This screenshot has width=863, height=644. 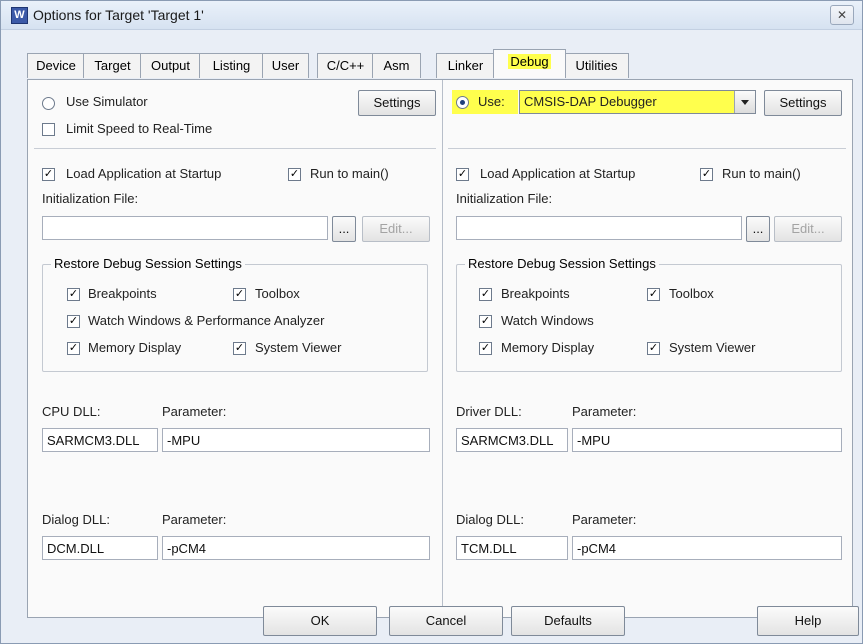 What do you see at coordinates (803, 103) in the screenshot?
I see `debugger-settings-button: Settings` at bounding box center [803, 103].